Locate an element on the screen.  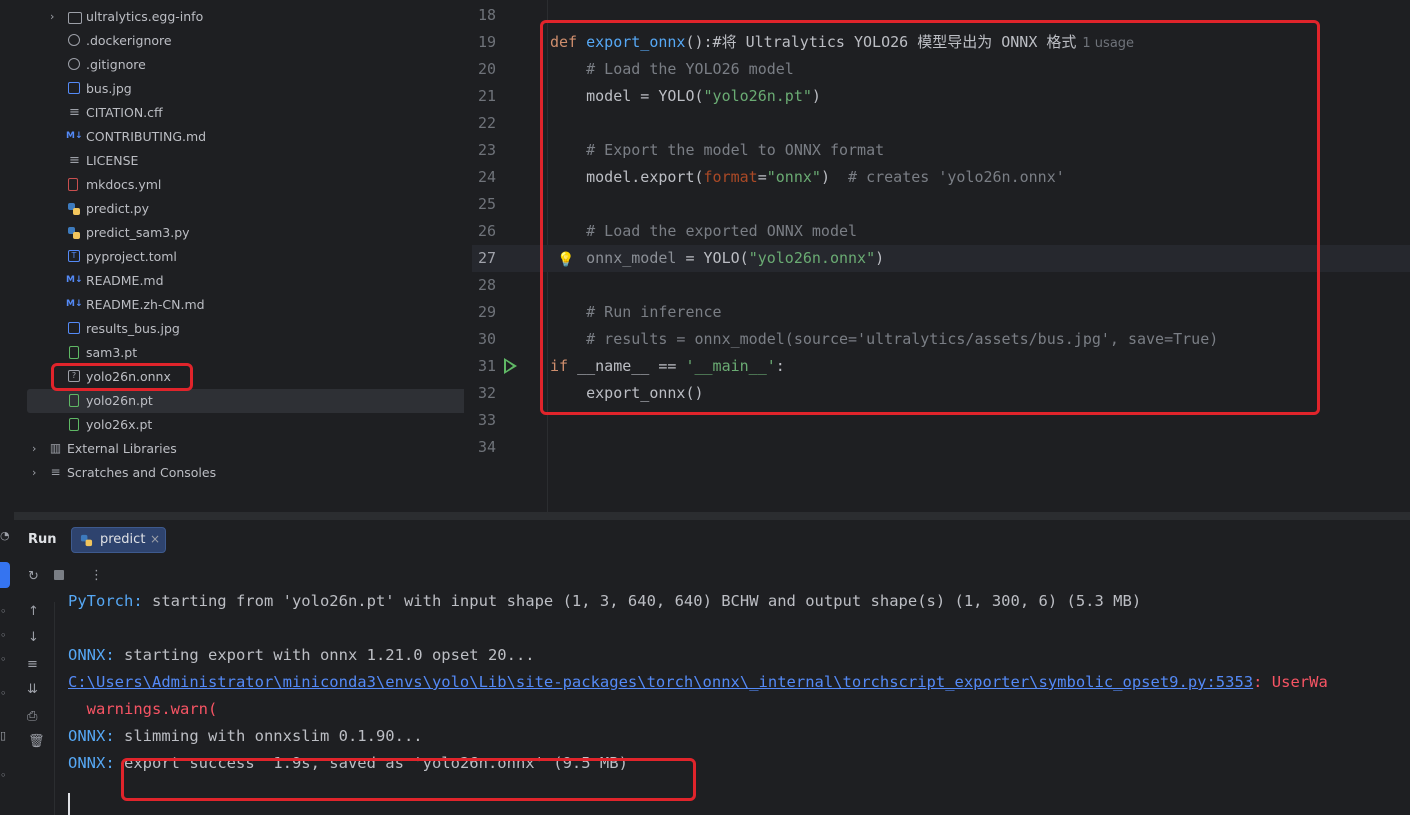
close-icon: × is located at coordinates (155, 539).